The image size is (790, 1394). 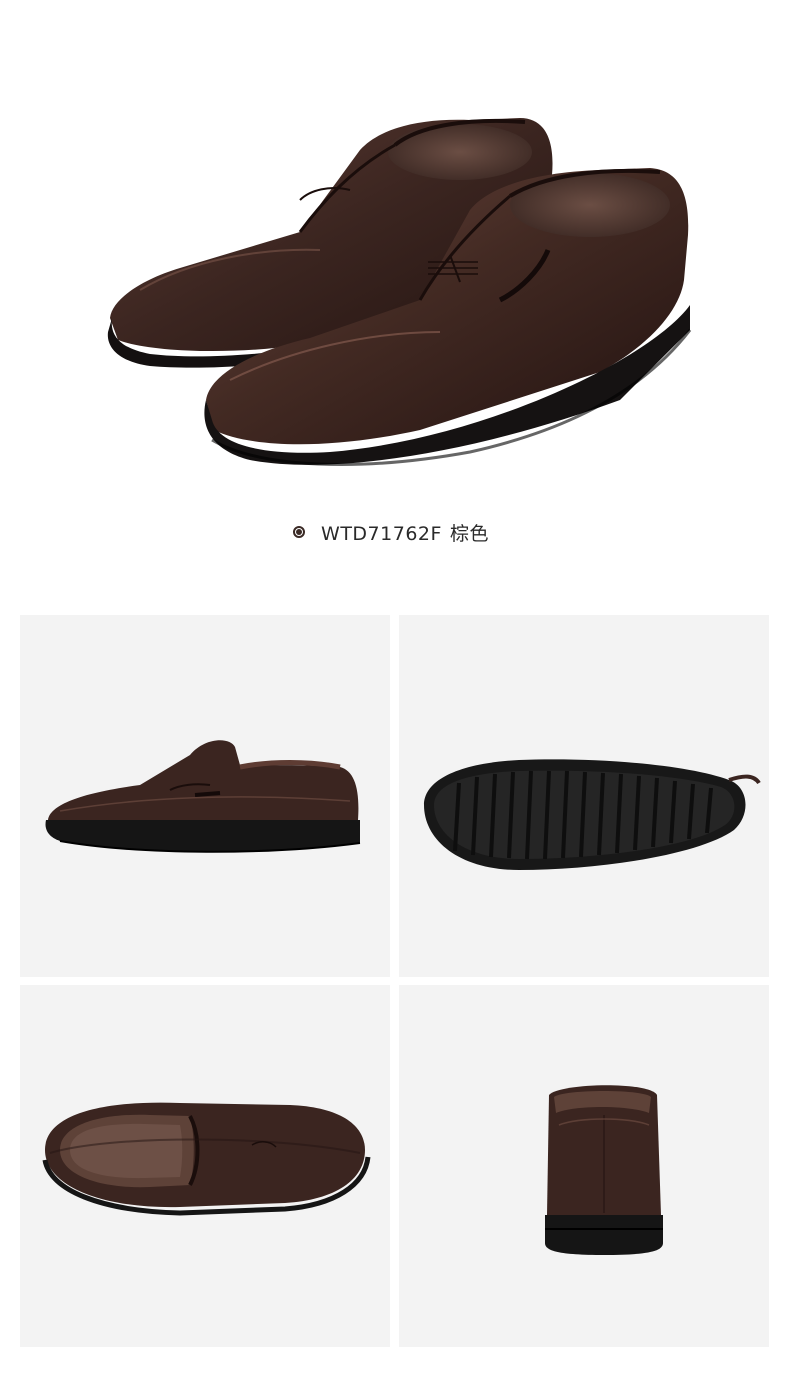 I want to click on gallery-panel-top, so click(x=205, y=1166).